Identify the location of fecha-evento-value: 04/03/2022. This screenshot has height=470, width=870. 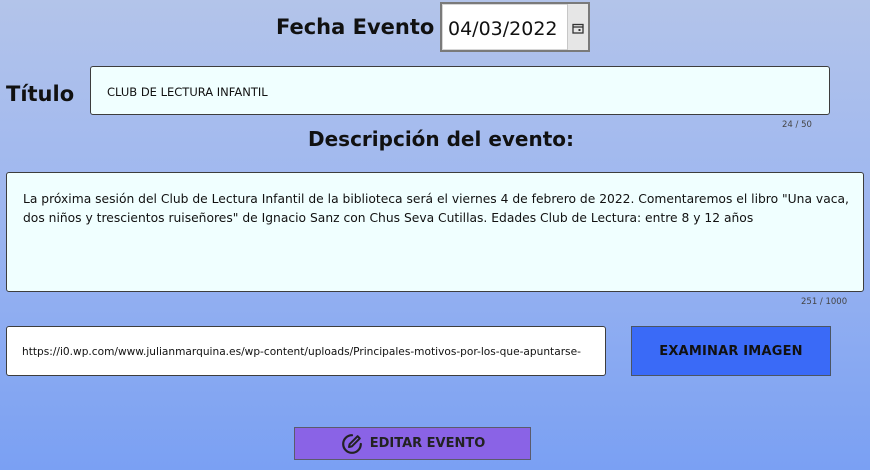
(503, 29).